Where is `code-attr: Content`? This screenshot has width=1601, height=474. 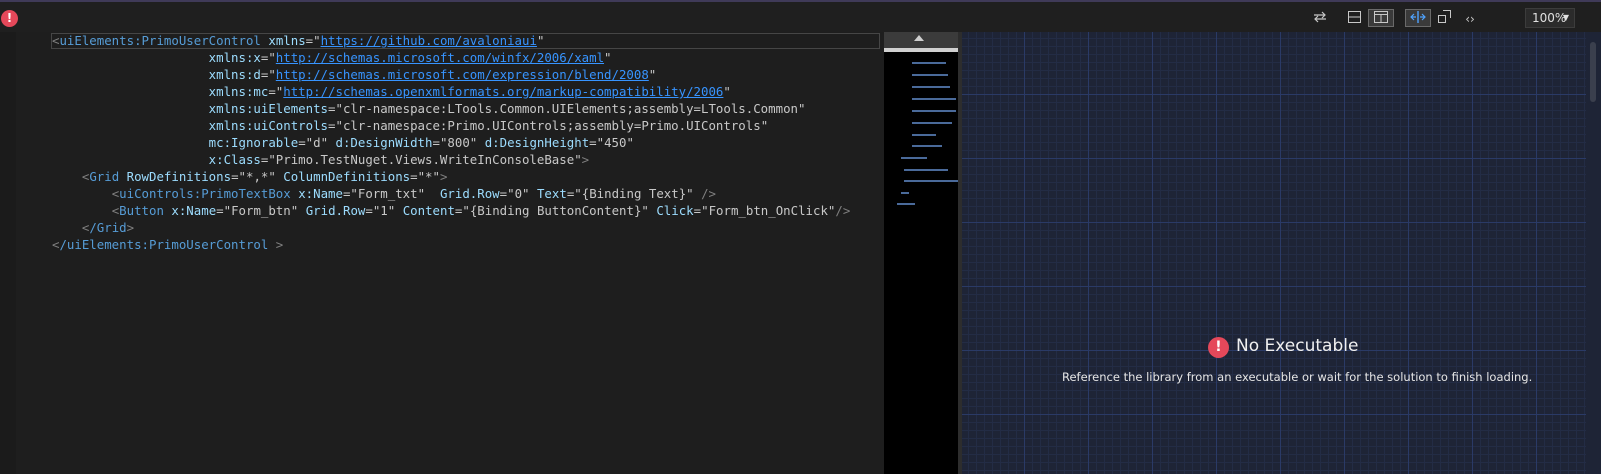 code-attr: Content is located at coordinates (428, 210).